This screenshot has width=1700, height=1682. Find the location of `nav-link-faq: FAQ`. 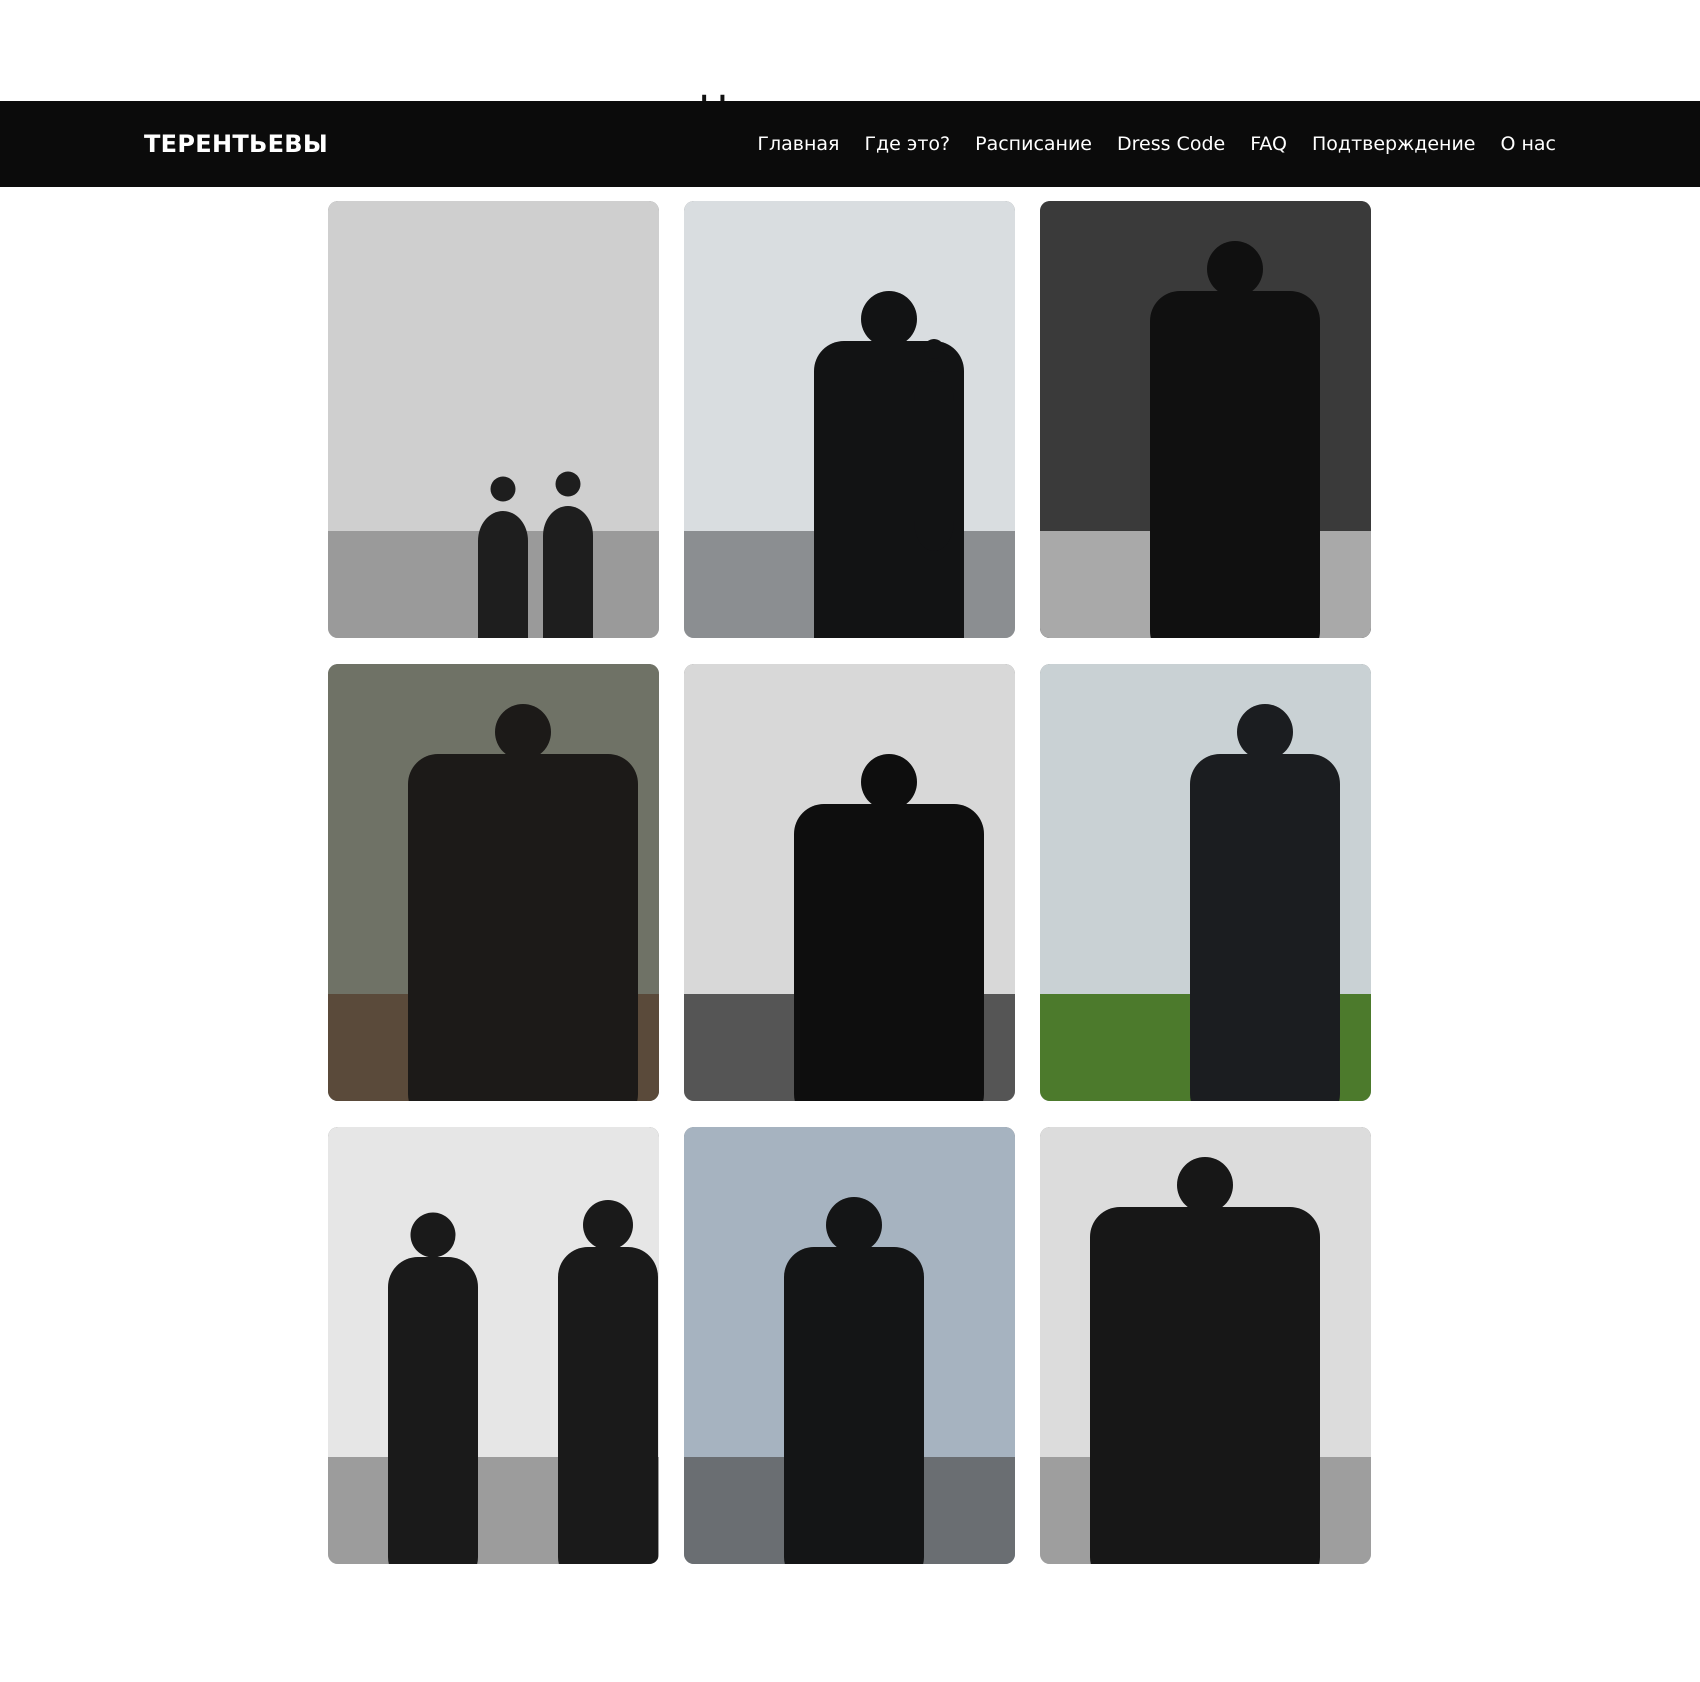

nav-link-faq: FAQ is located at coordinates (1268, 144).